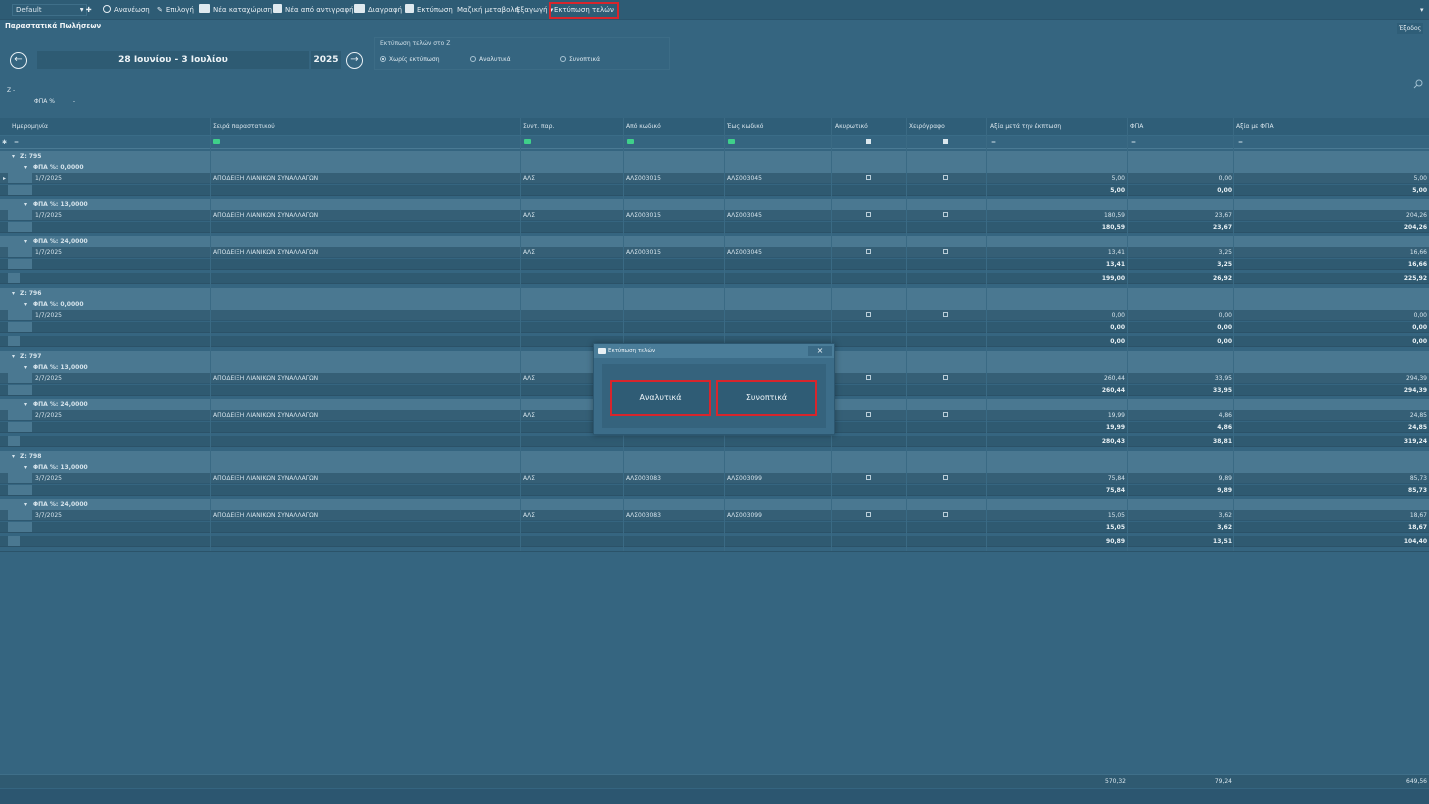 This screenshot has width=1429, height=804. What do you see at coordinates (714, 456) in the screenshot?
I see `group-row-z: Ζ: 798 ▾` at bounding box center [714, 456].